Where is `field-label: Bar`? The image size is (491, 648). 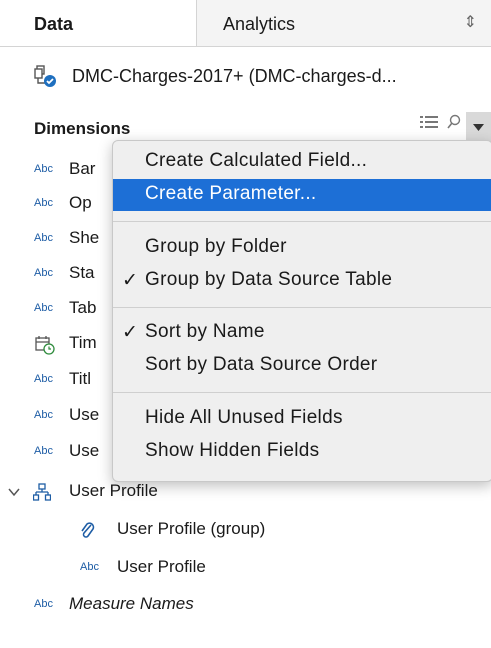 field-label: Bar is located at coordinates (82, 168).